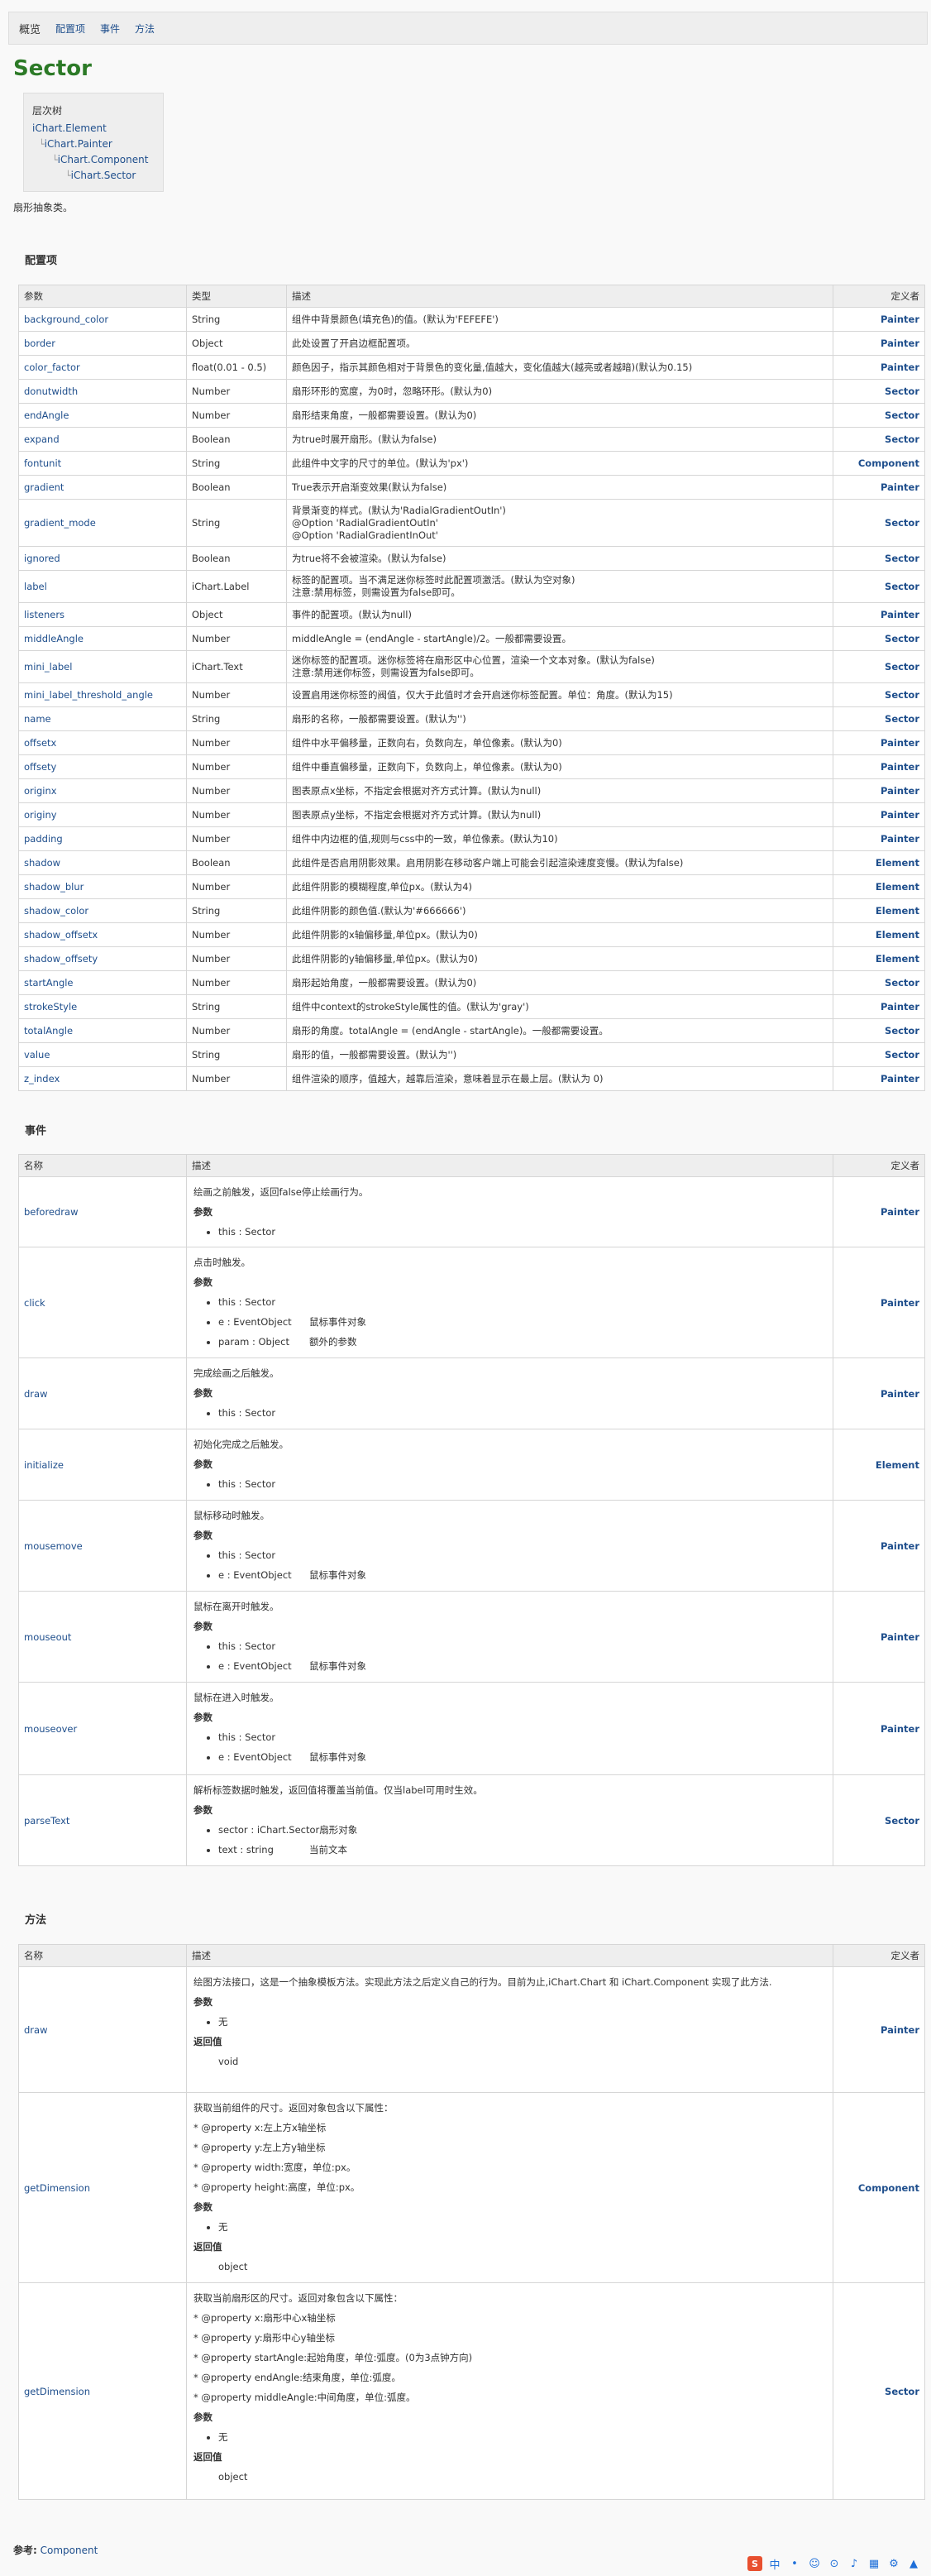 The image size is (931, 2576). What do you see at coordinates (70, 29) in the screenshot?
I see `nav-tab-1: 配置项` at bounding box center [70, 29].